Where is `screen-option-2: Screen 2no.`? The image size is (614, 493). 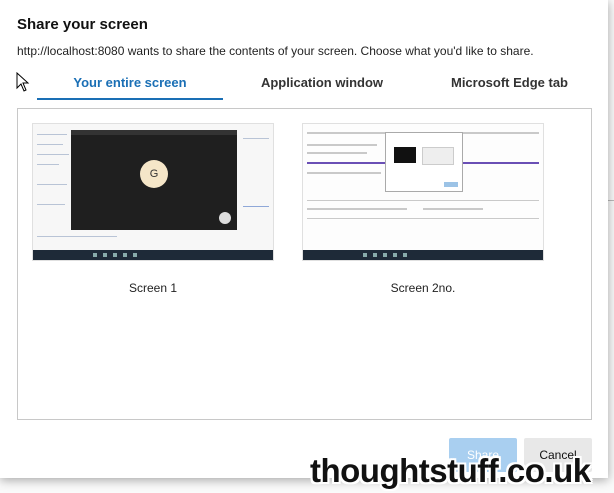 screen-option-2: Screen 2no. is located at coordinates (423, 209).